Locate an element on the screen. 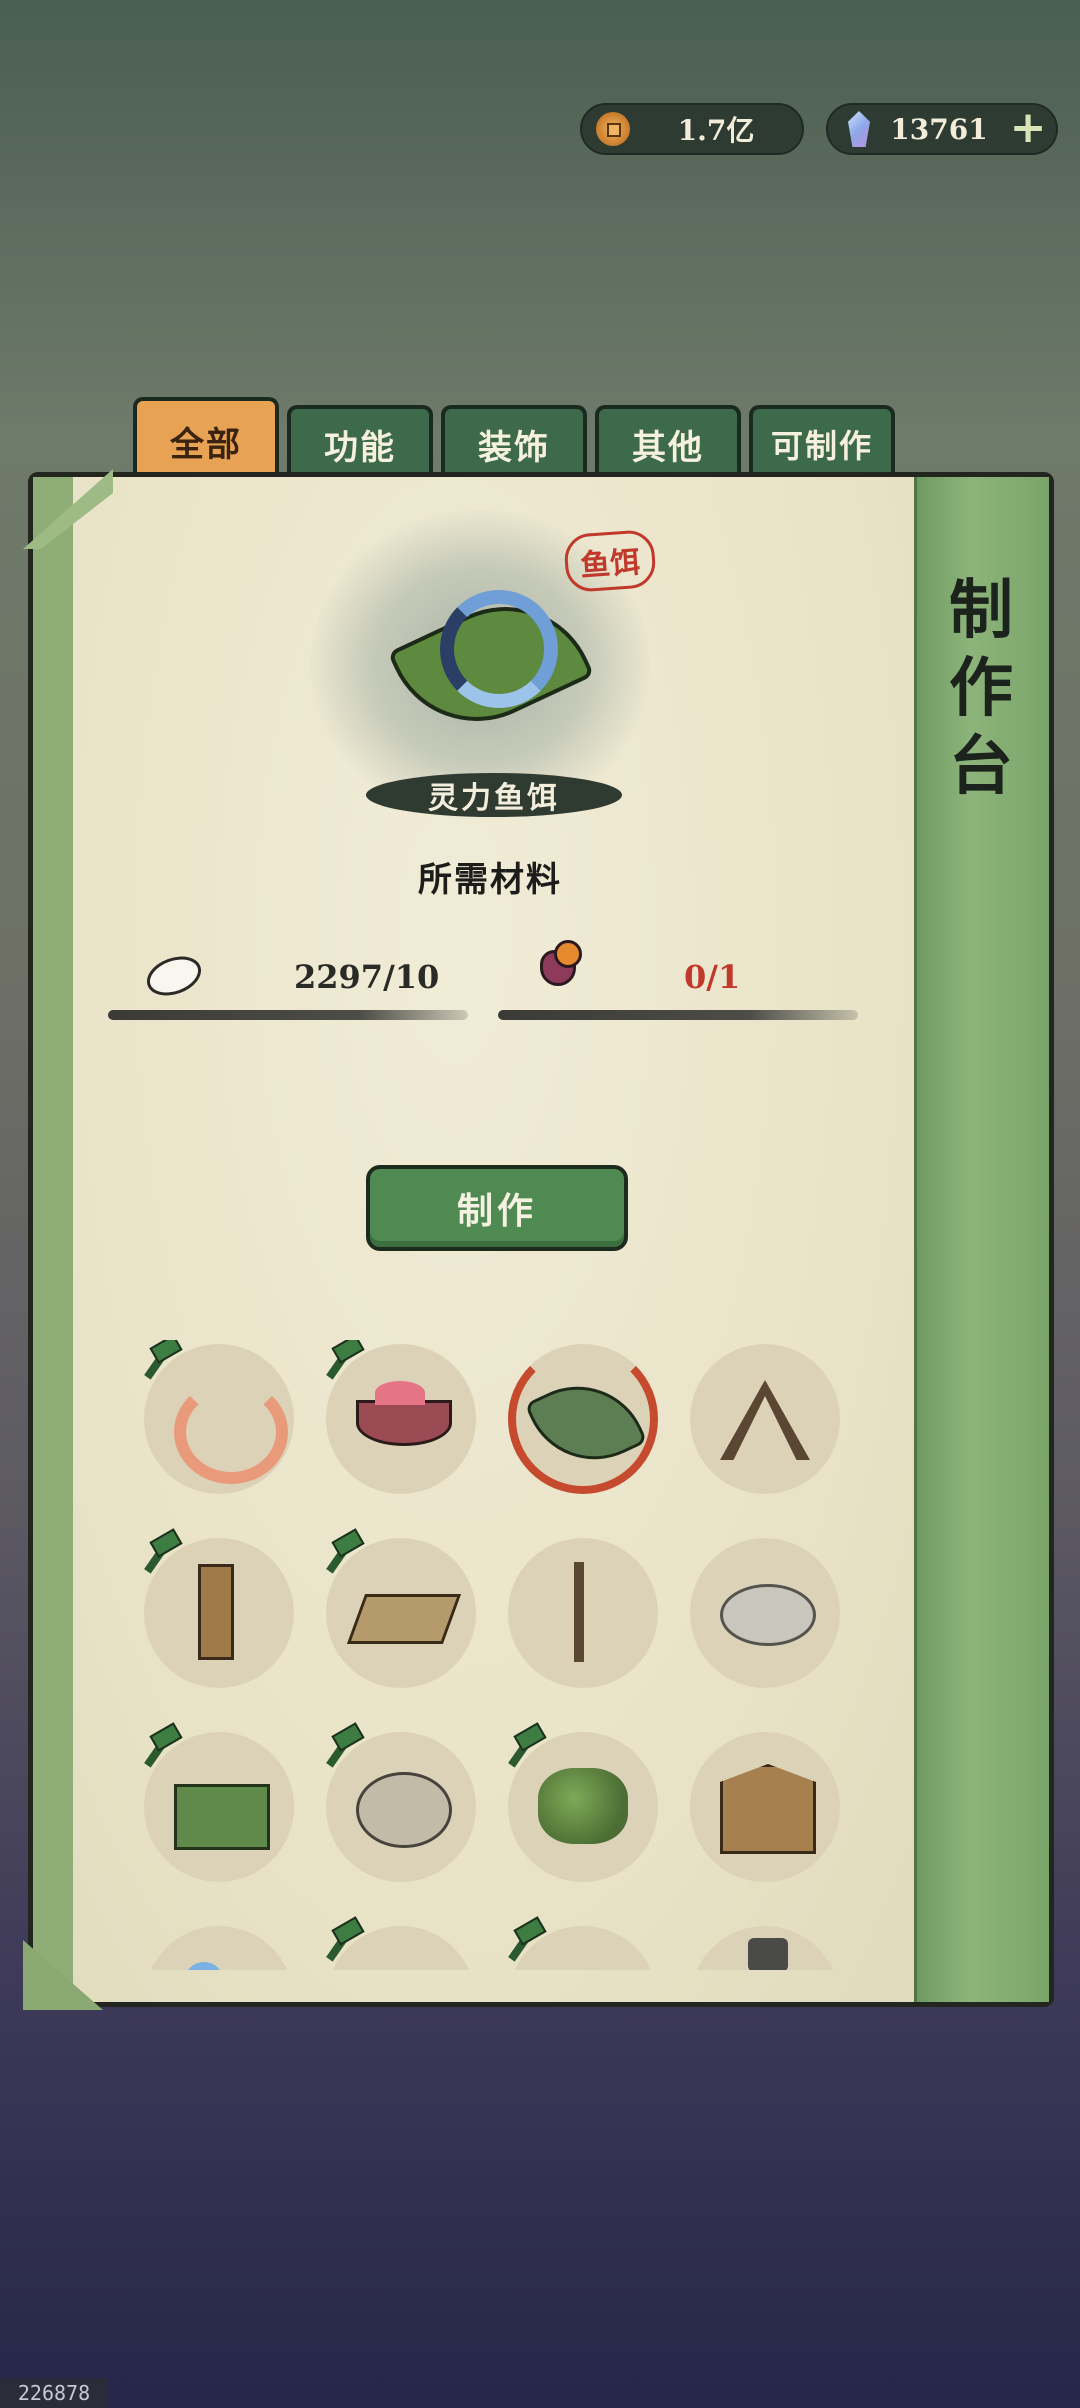  add-gems-button: + is located at coordinates (1028, 128).